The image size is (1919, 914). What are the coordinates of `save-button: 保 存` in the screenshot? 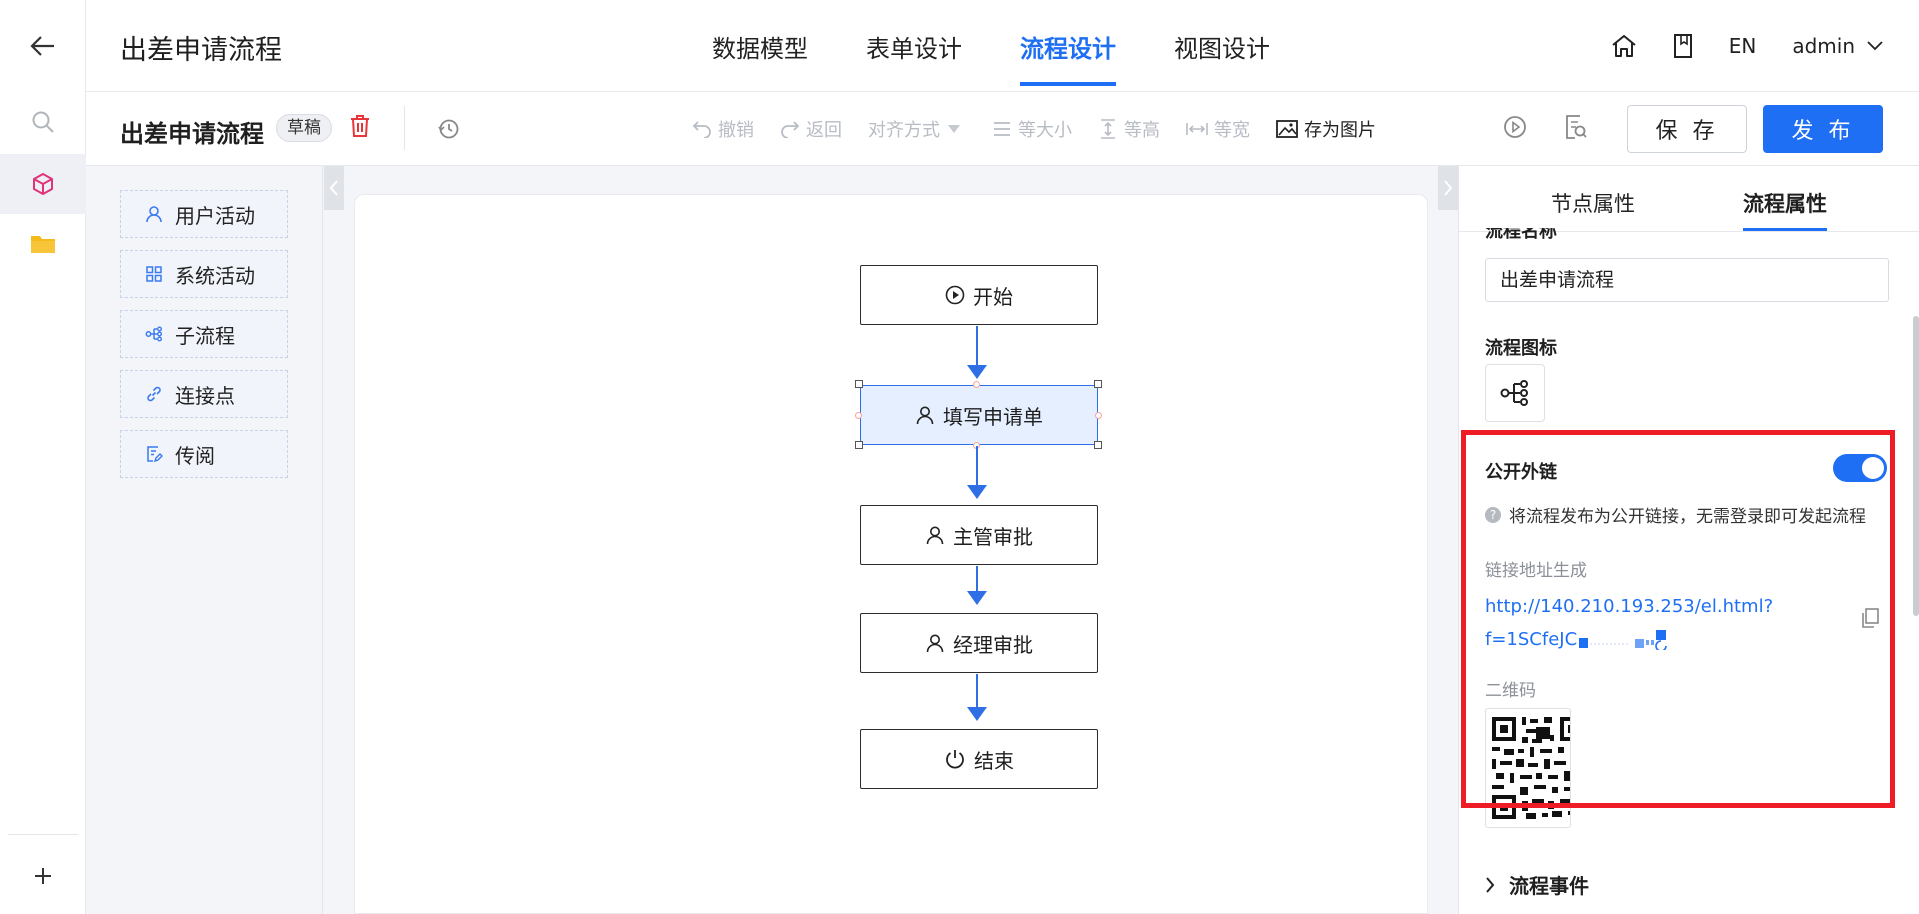 It's located at (1687, 129).